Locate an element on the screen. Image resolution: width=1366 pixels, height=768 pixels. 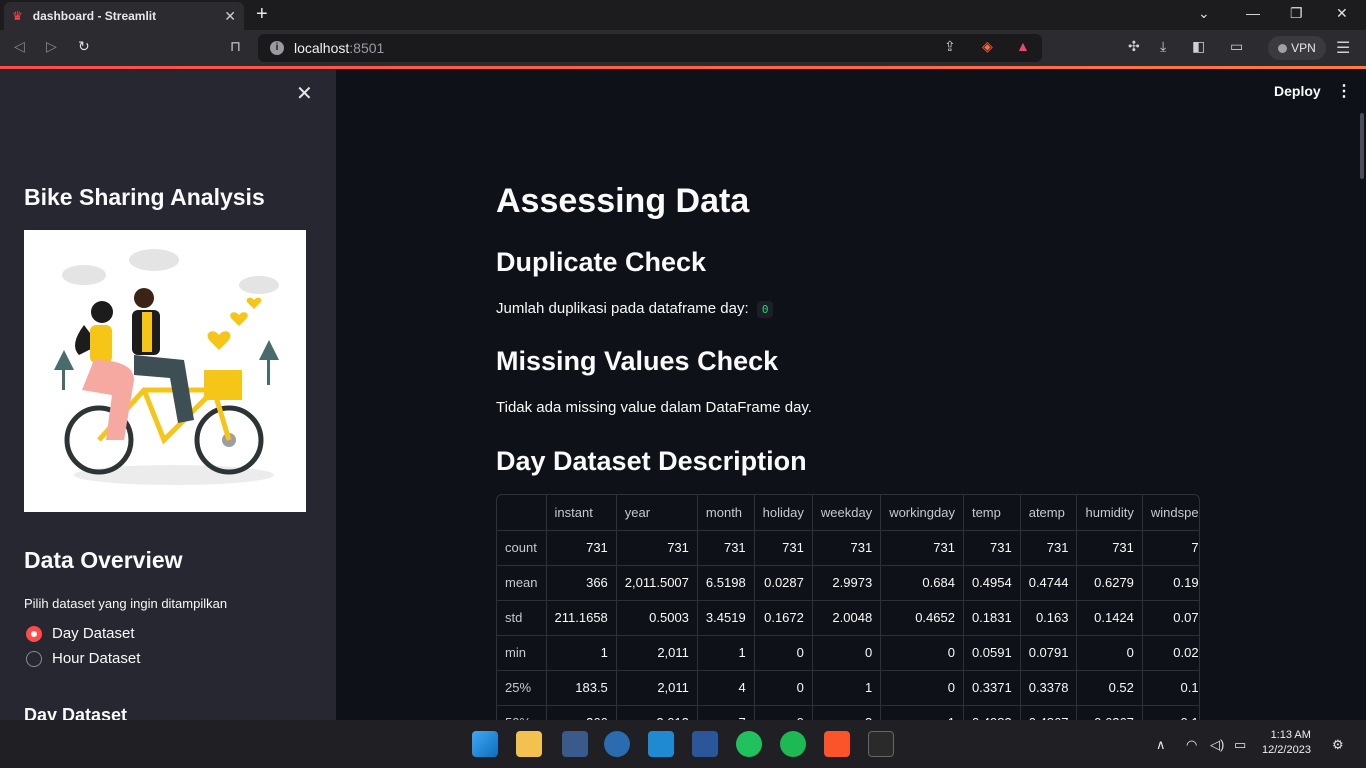
row-header: std is located at coordinates (522, 618).